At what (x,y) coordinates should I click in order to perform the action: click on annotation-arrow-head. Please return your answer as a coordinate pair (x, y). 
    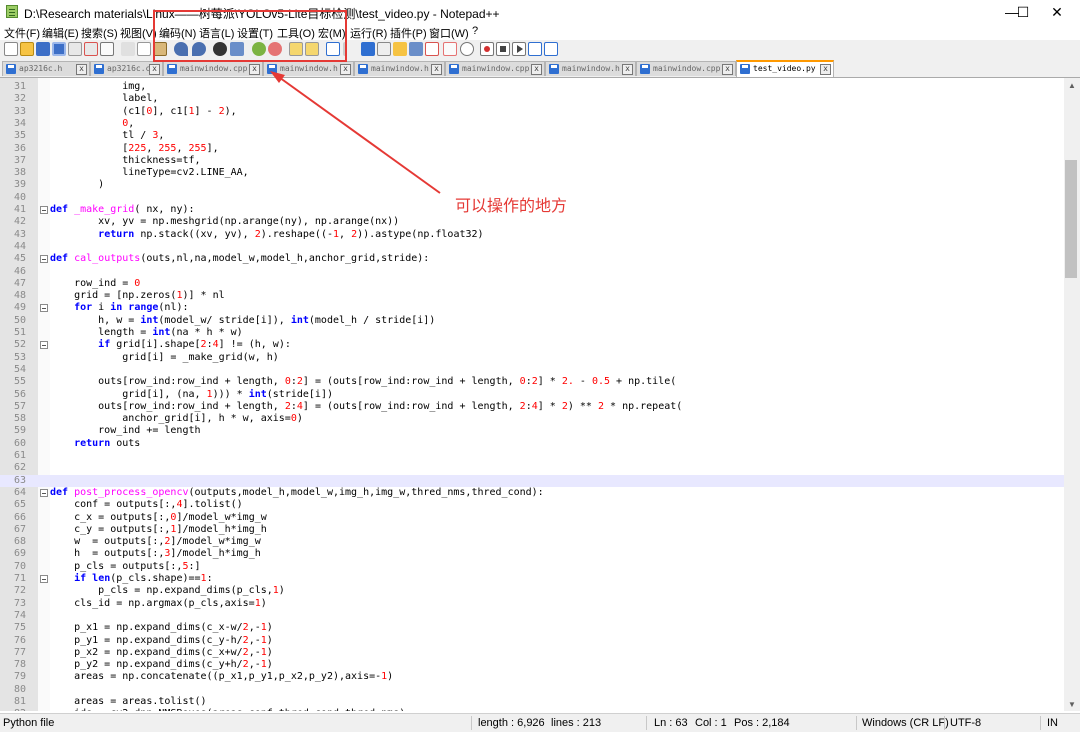
    Looking at the image, I should click on (277, 77).